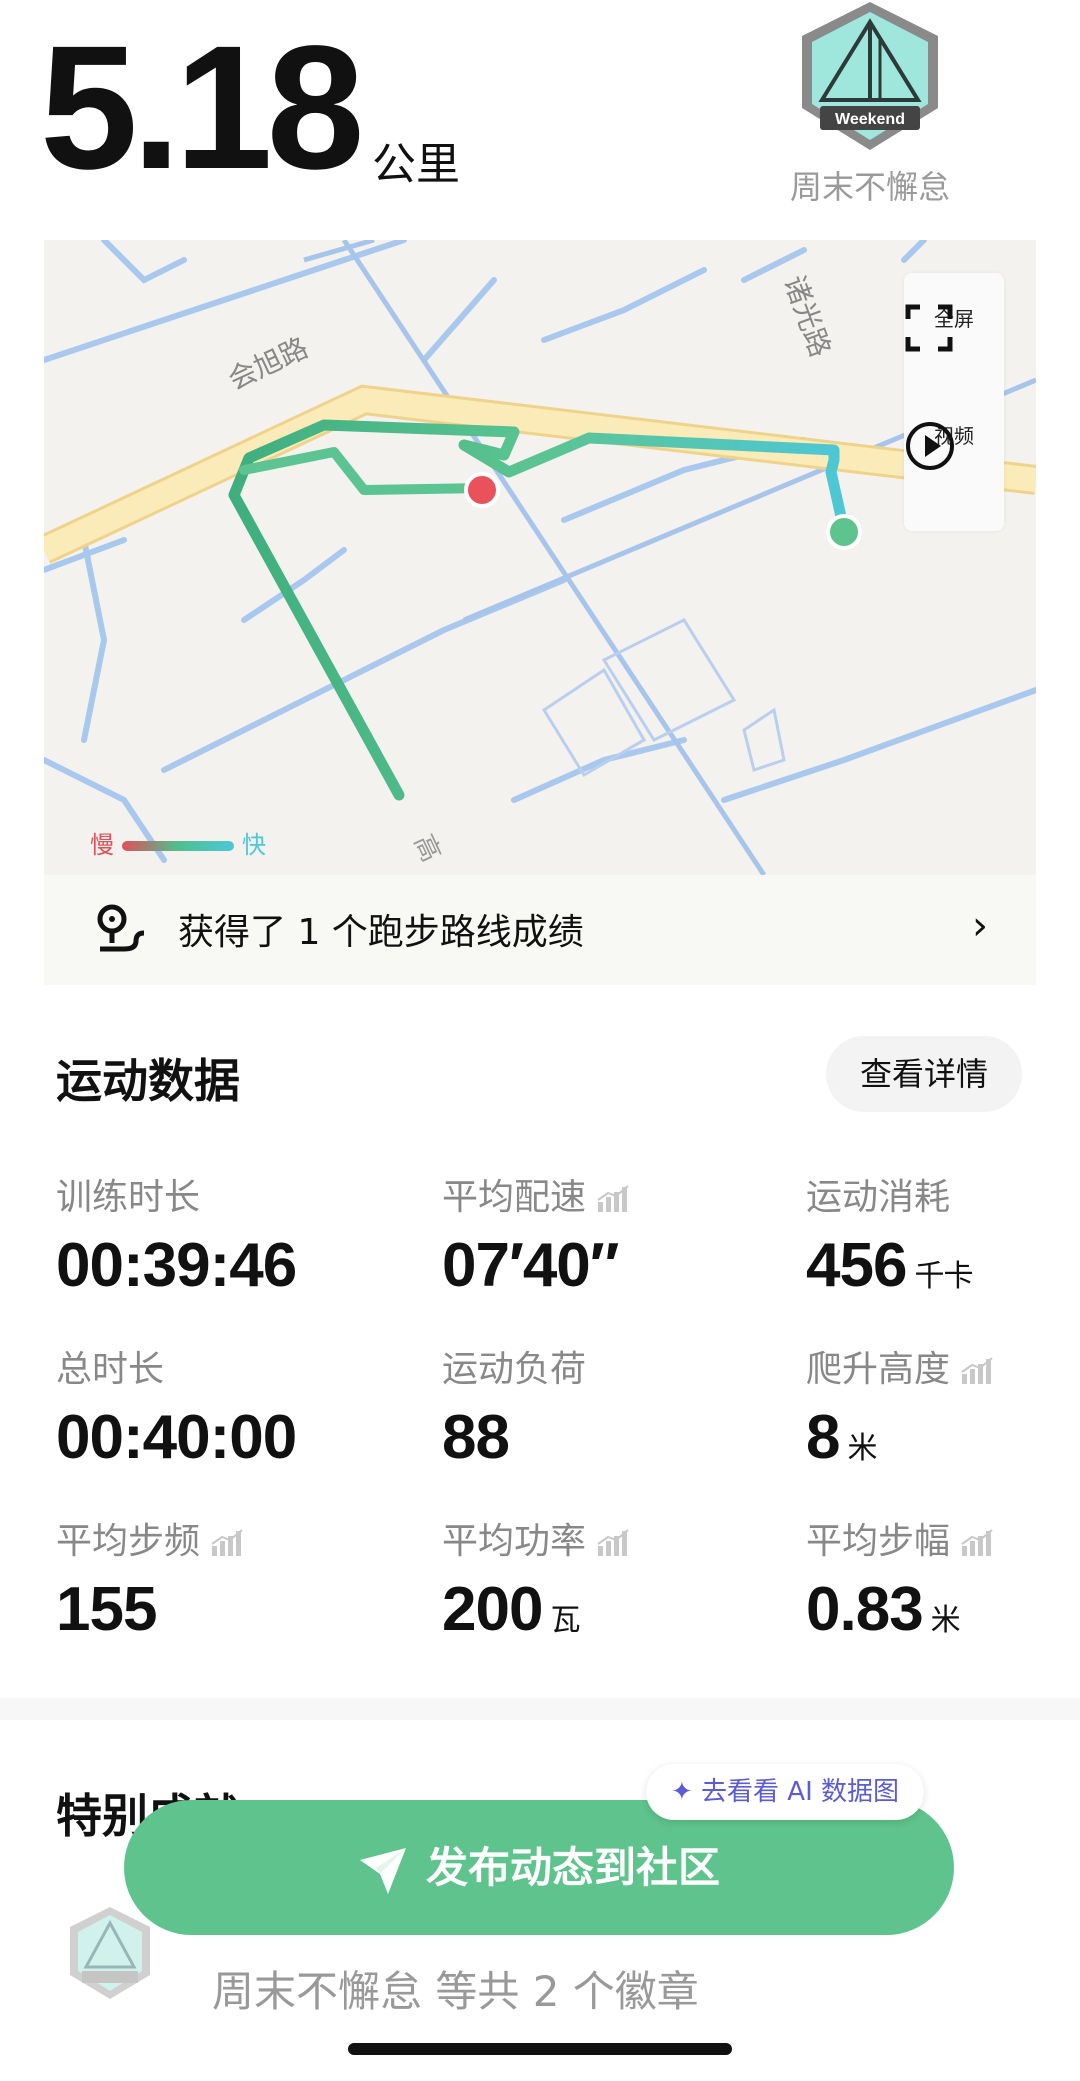  I want to click on stat-value: 00:39:46, so click(176, 1265).